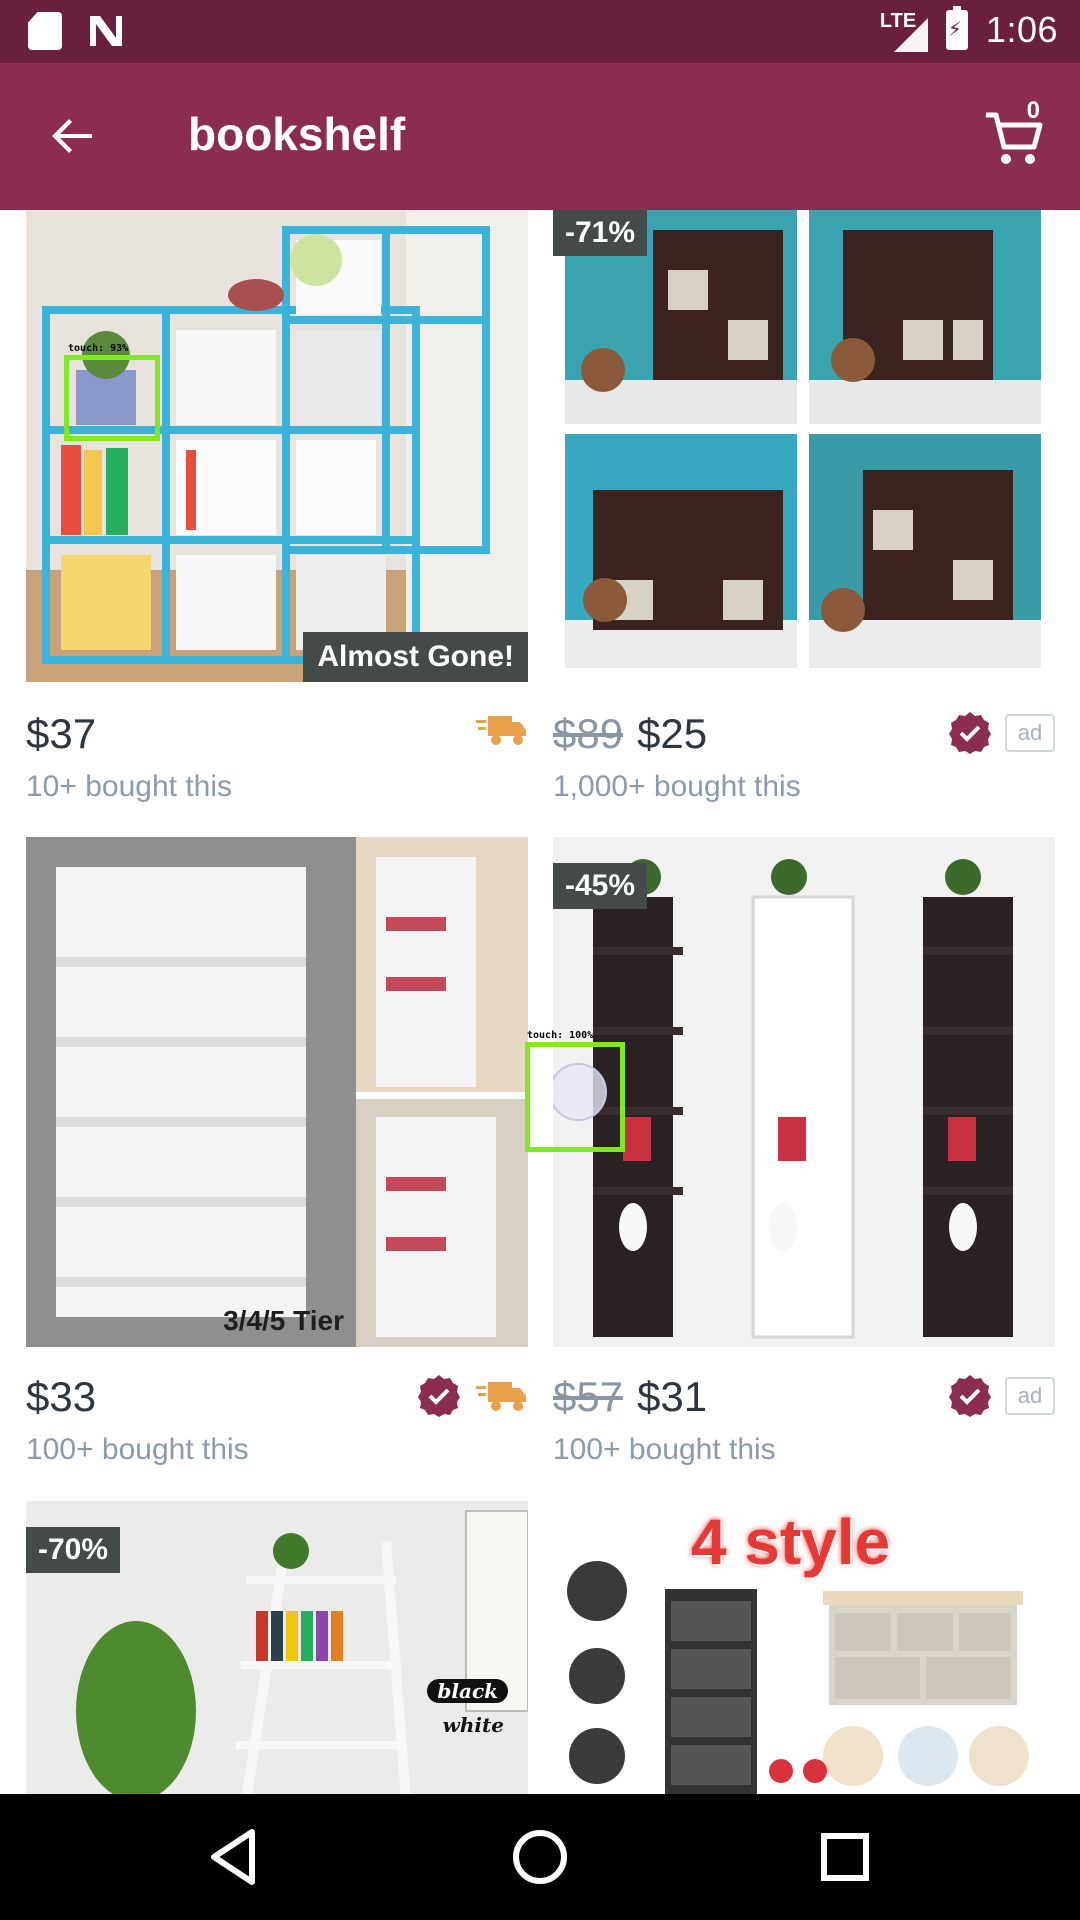 The image size is (1080, 1920). Describe the element at coordinates (540, 136) in the screenshot. I see `app-bar: bookshelf 0` at that location.